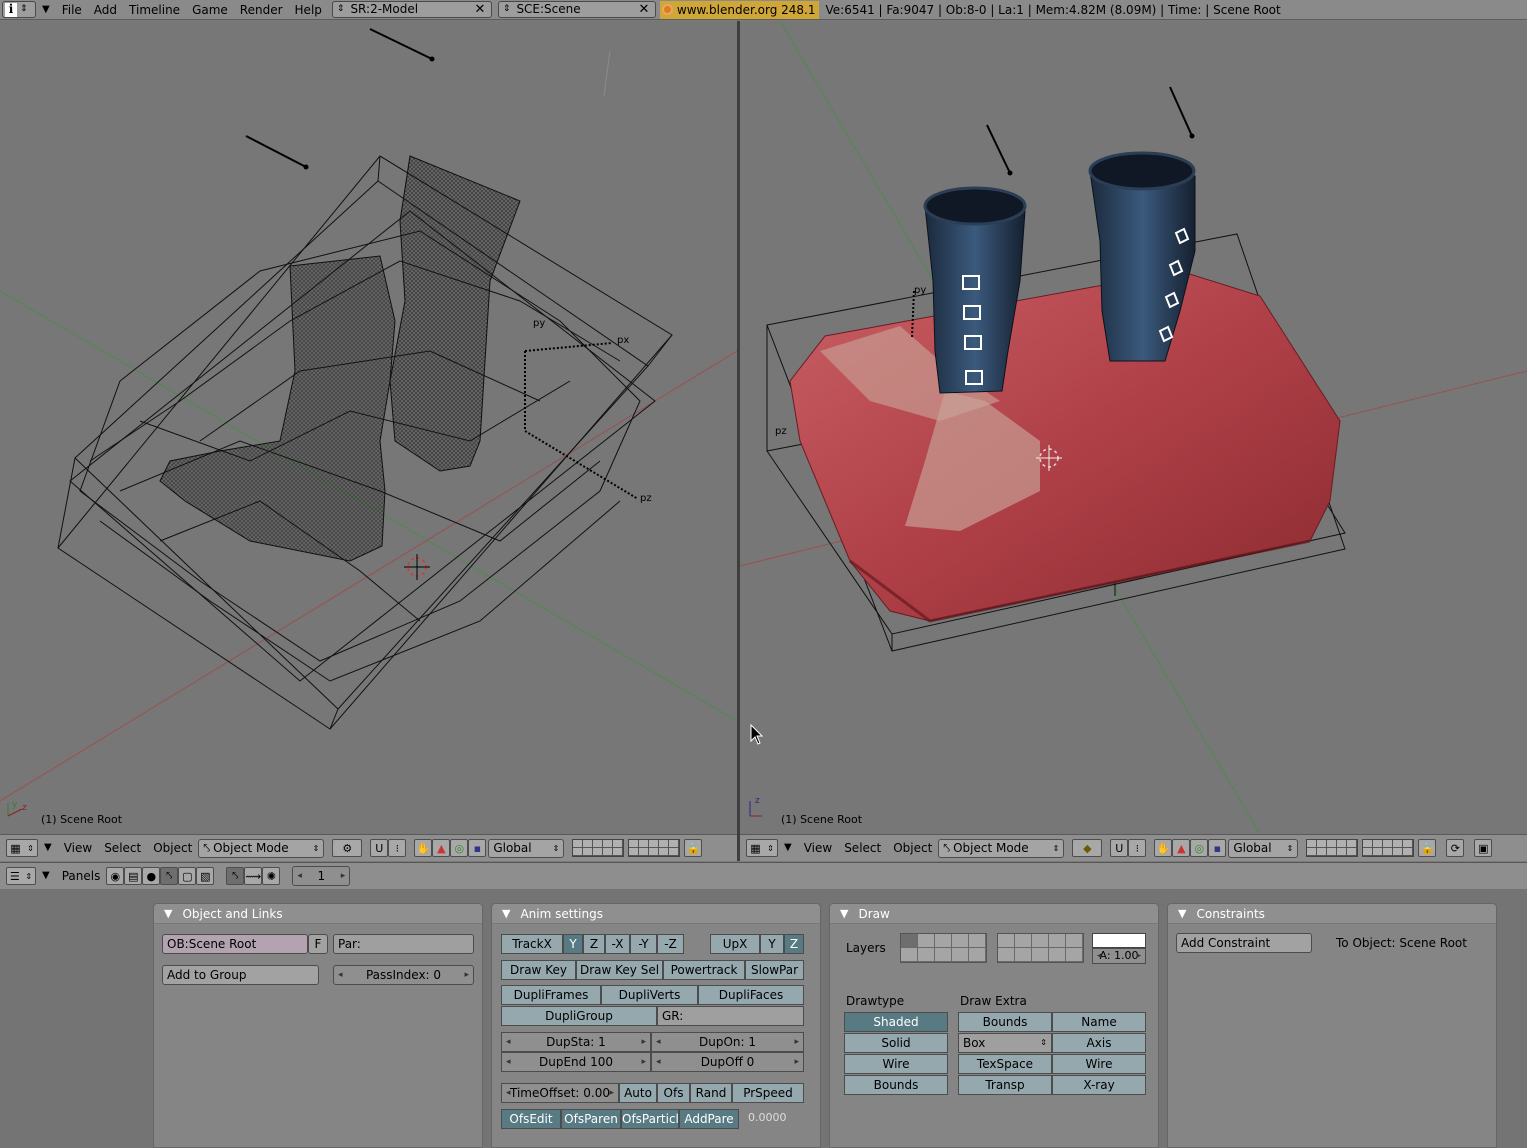 The width and height of the screenshot is (1527, 1148). Describe the element at coordinates (1001, 848) in the screenshot. I see `mode-selector: ⤣ Object Mode ⇕` at that location.